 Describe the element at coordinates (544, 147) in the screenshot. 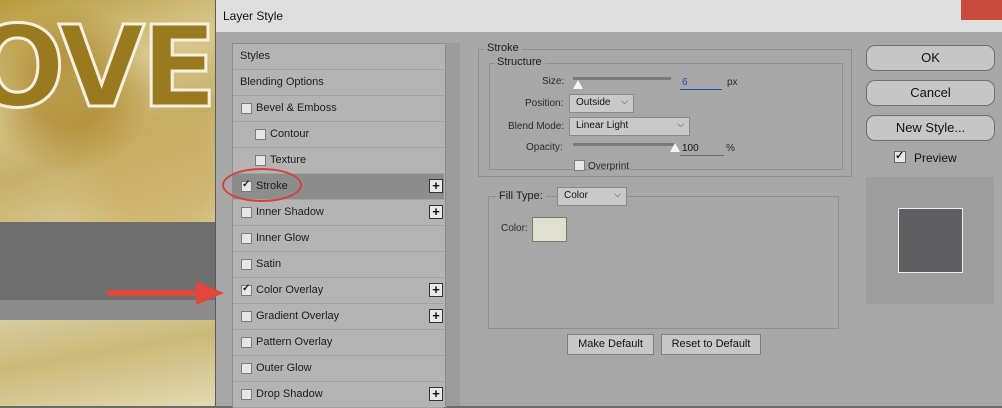

I see `opacity-label: Opacity:` at that location.